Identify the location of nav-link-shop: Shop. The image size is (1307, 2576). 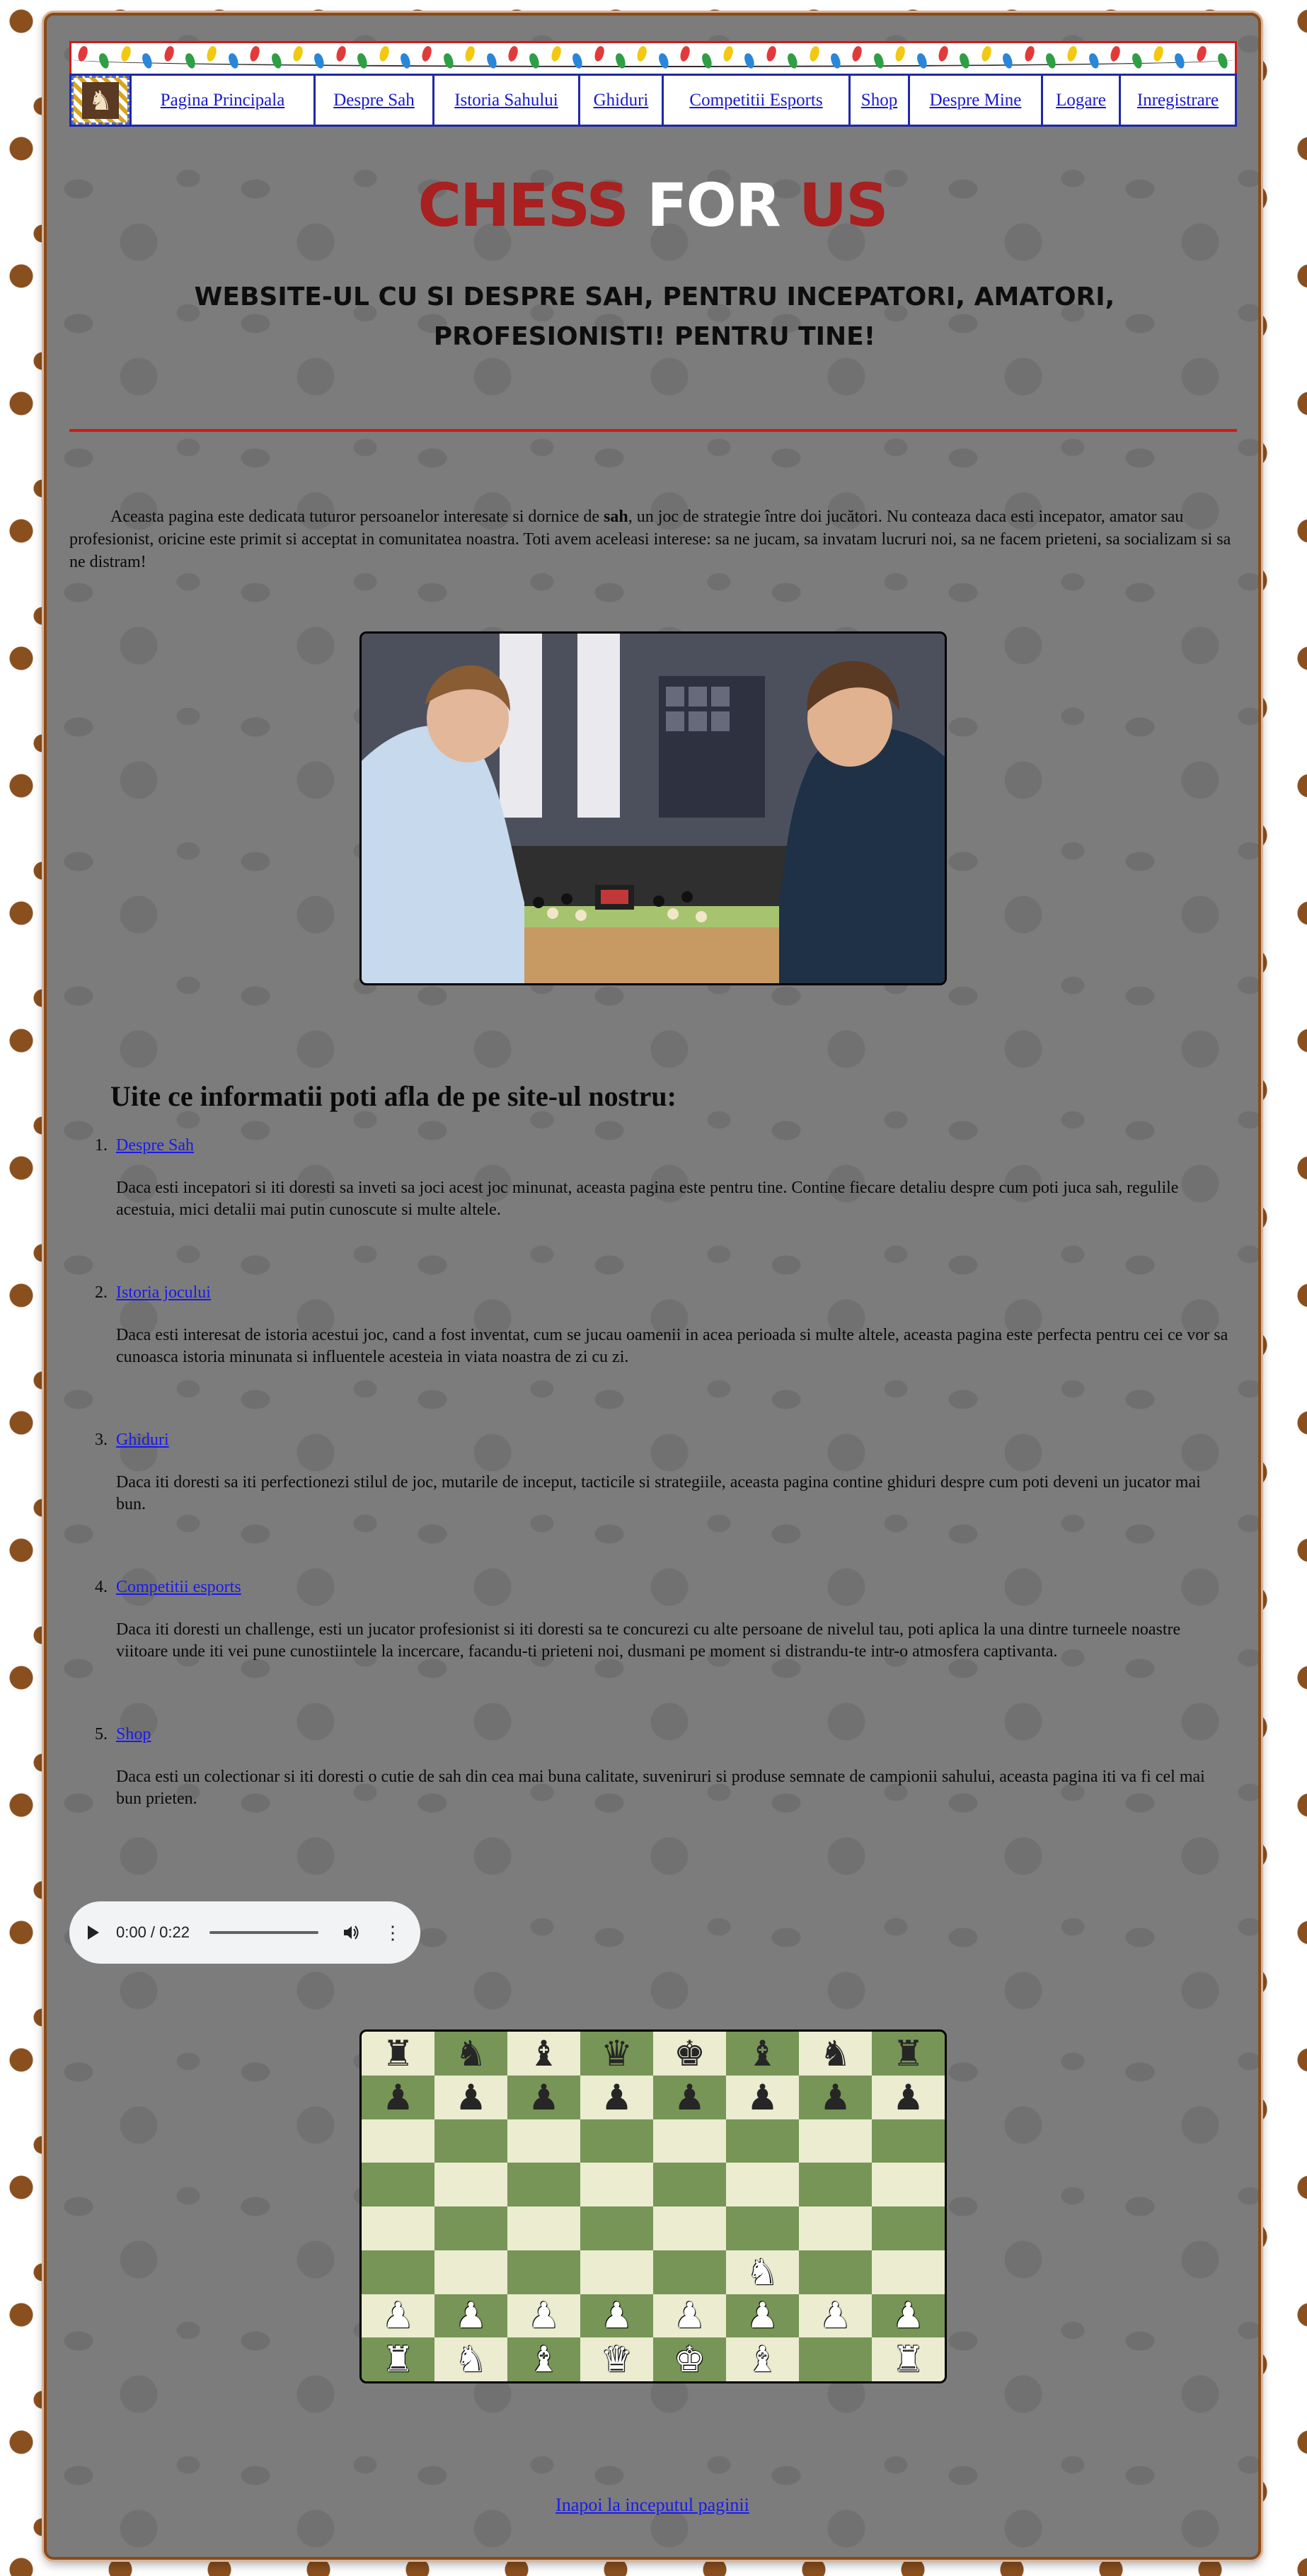
(878, 100).